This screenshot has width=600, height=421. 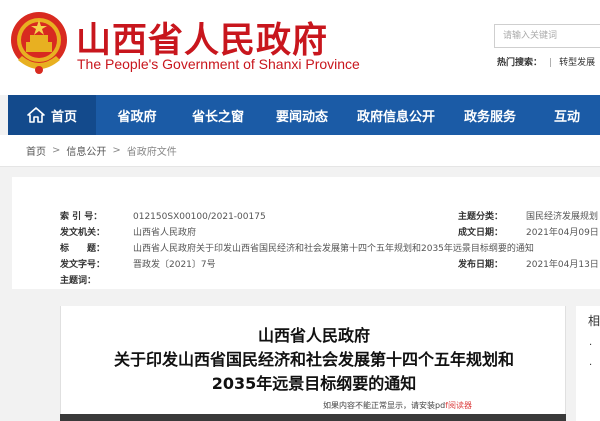 I want to click on doc-title-line3: 2035年远景目标纲要的通知, so click(x=314, y=383).